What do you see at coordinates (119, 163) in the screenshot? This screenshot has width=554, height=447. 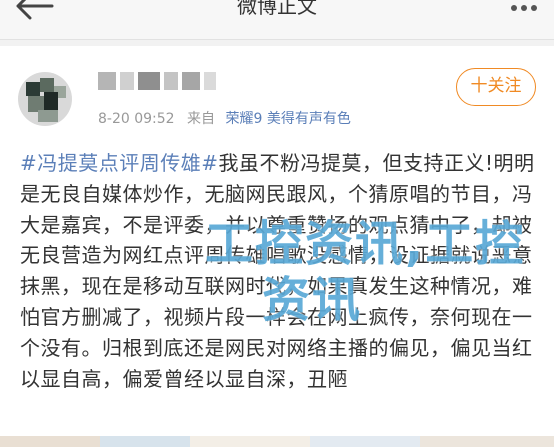 I see `topic-link: #冯提莫点评周传雄#` at bounding box center [119, 163].